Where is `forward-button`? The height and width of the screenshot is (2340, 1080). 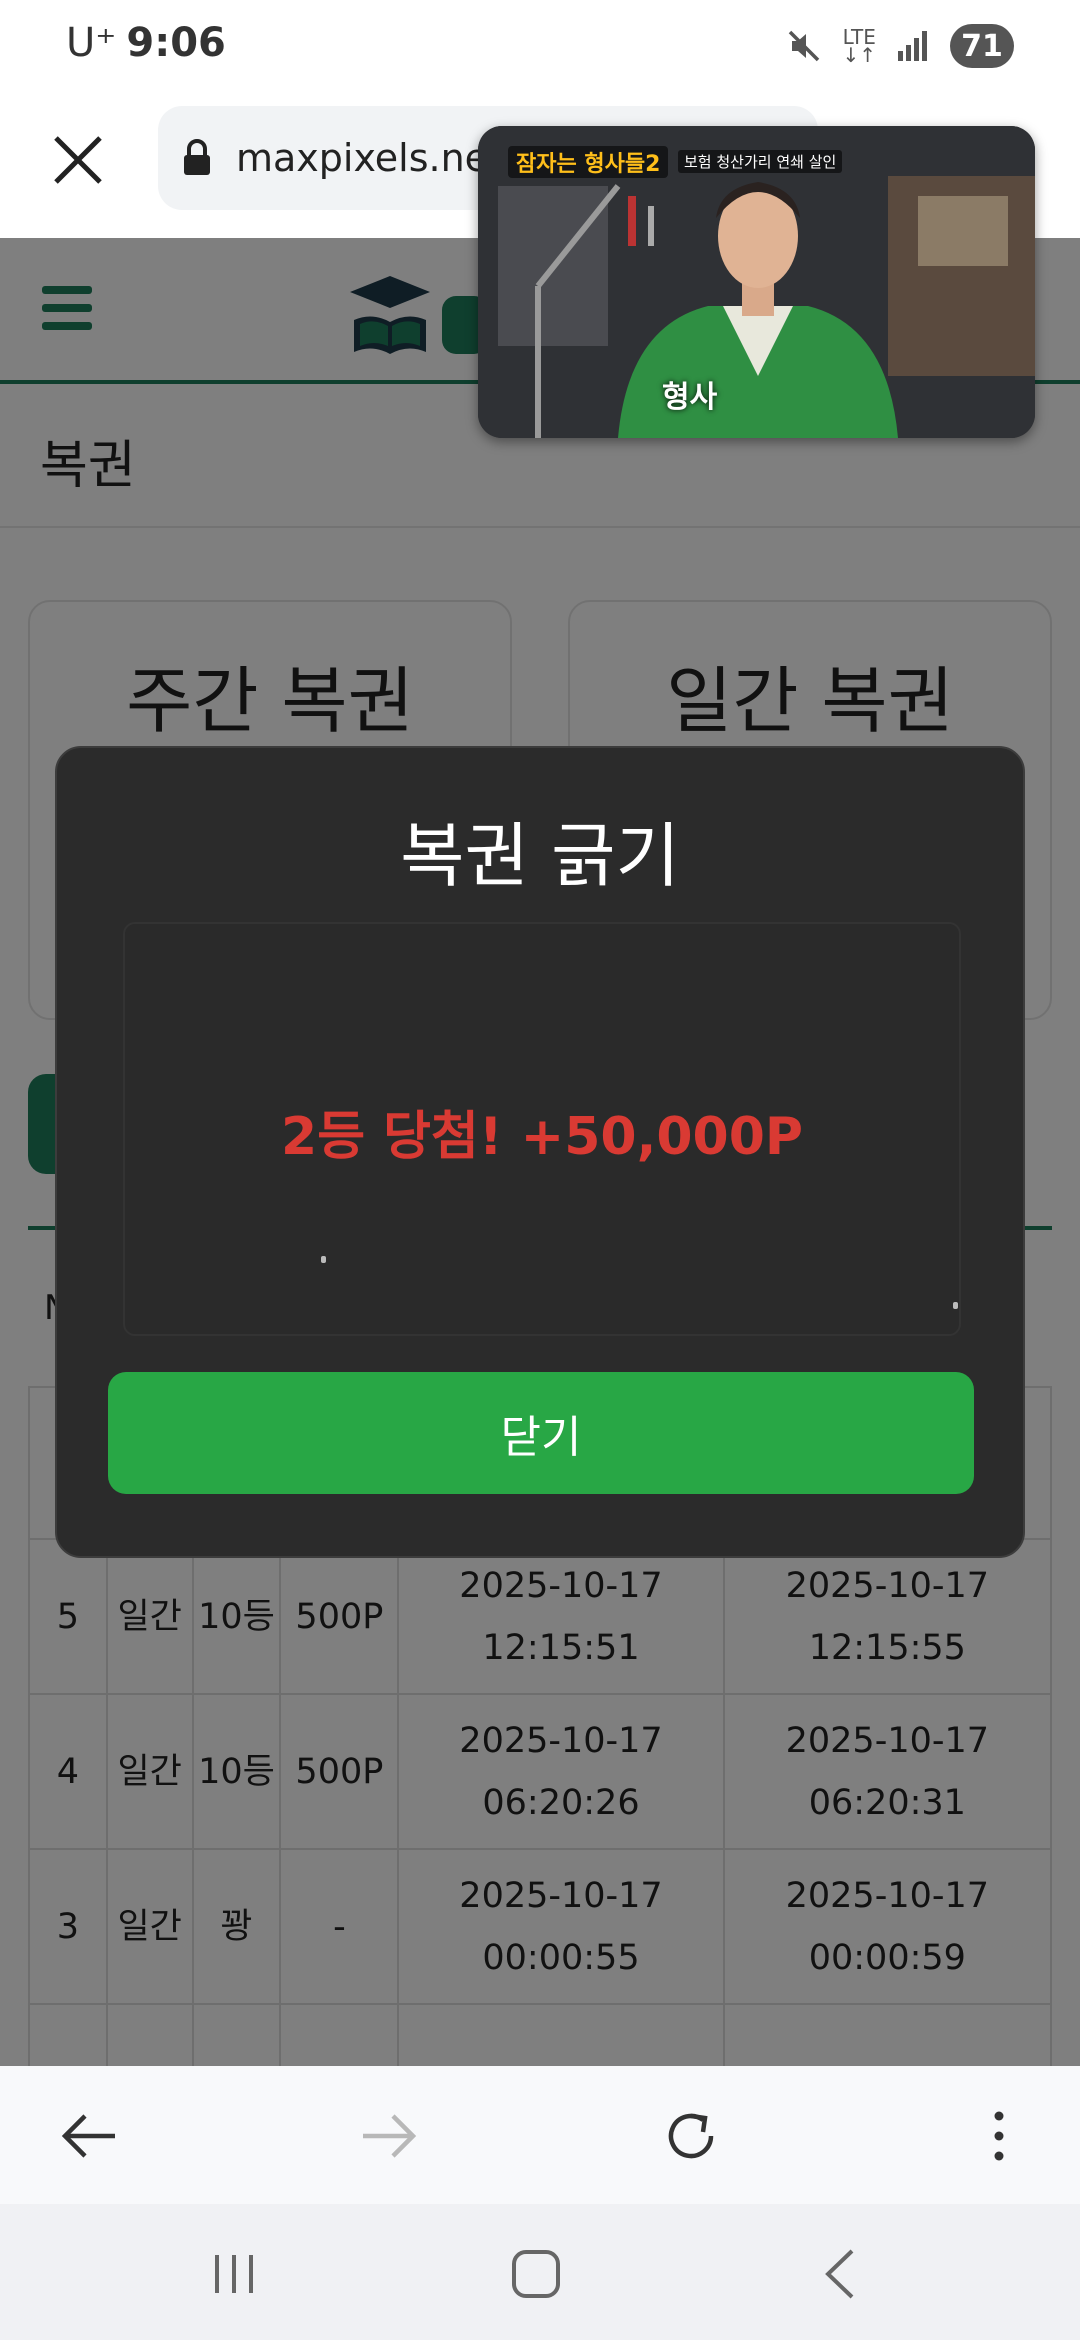 forward-button is located at coordinates (389, 2136).